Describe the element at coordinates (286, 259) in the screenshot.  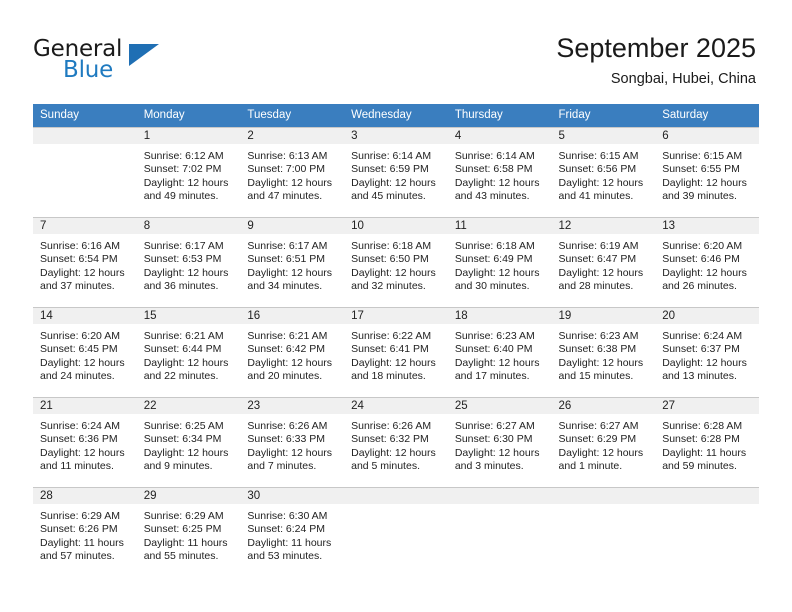
I see `sunset-text: Sunset: 6:51 PM` at that location.